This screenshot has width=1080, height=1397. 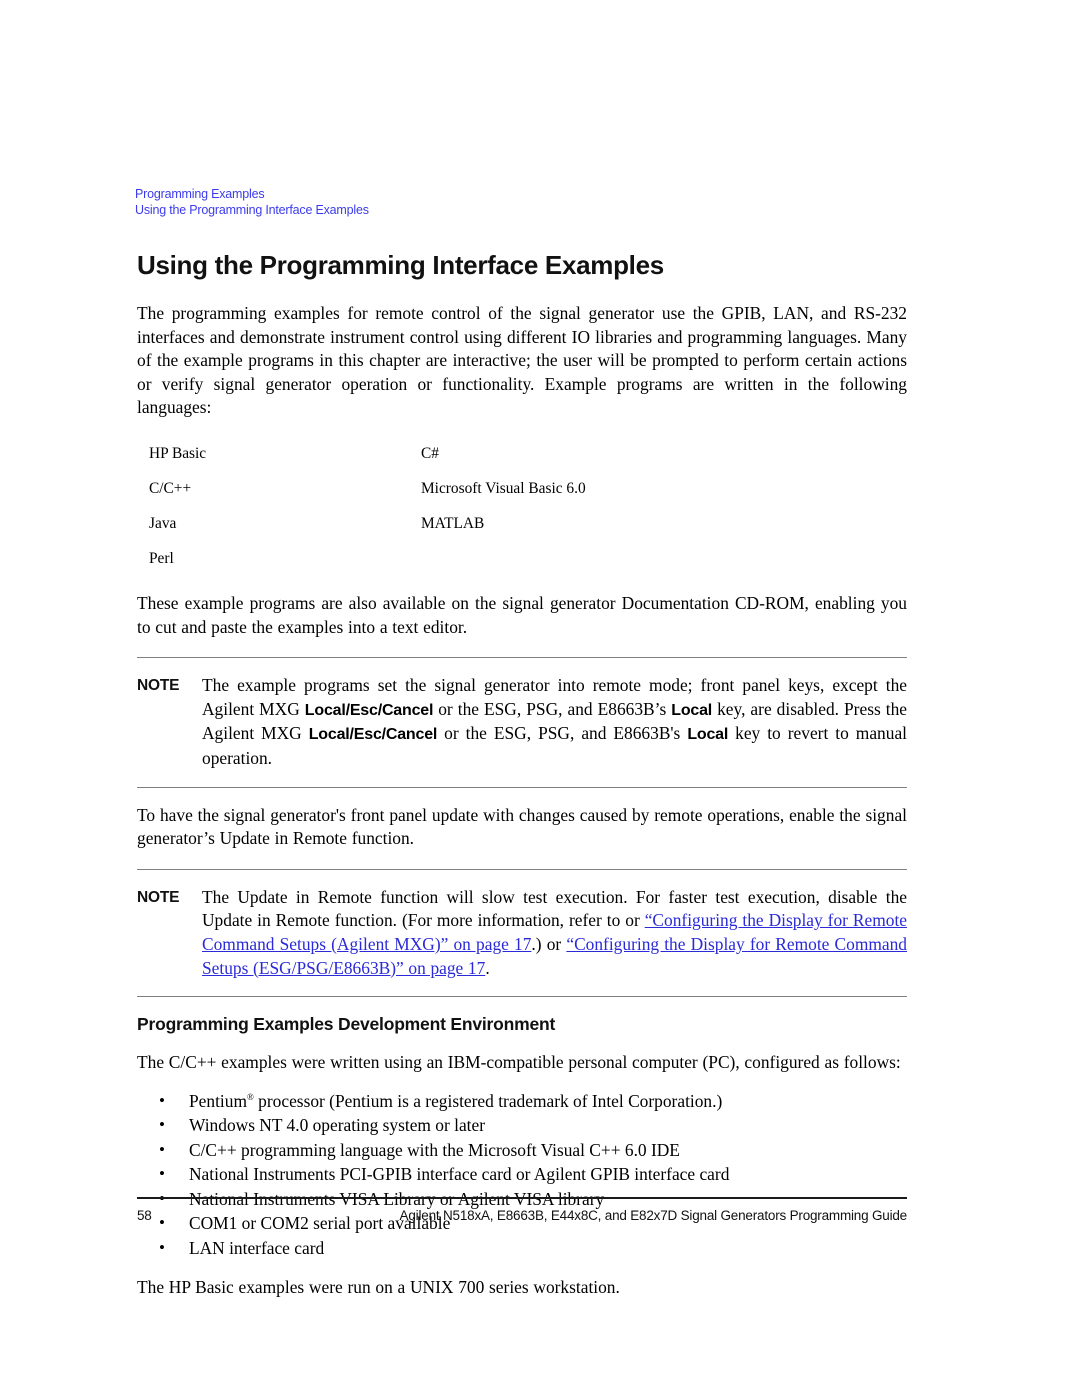 What do you see at coordinates (549, 943) in the screenshot?
I see `note-text-part: .) or` at bounding box center [549, 943].